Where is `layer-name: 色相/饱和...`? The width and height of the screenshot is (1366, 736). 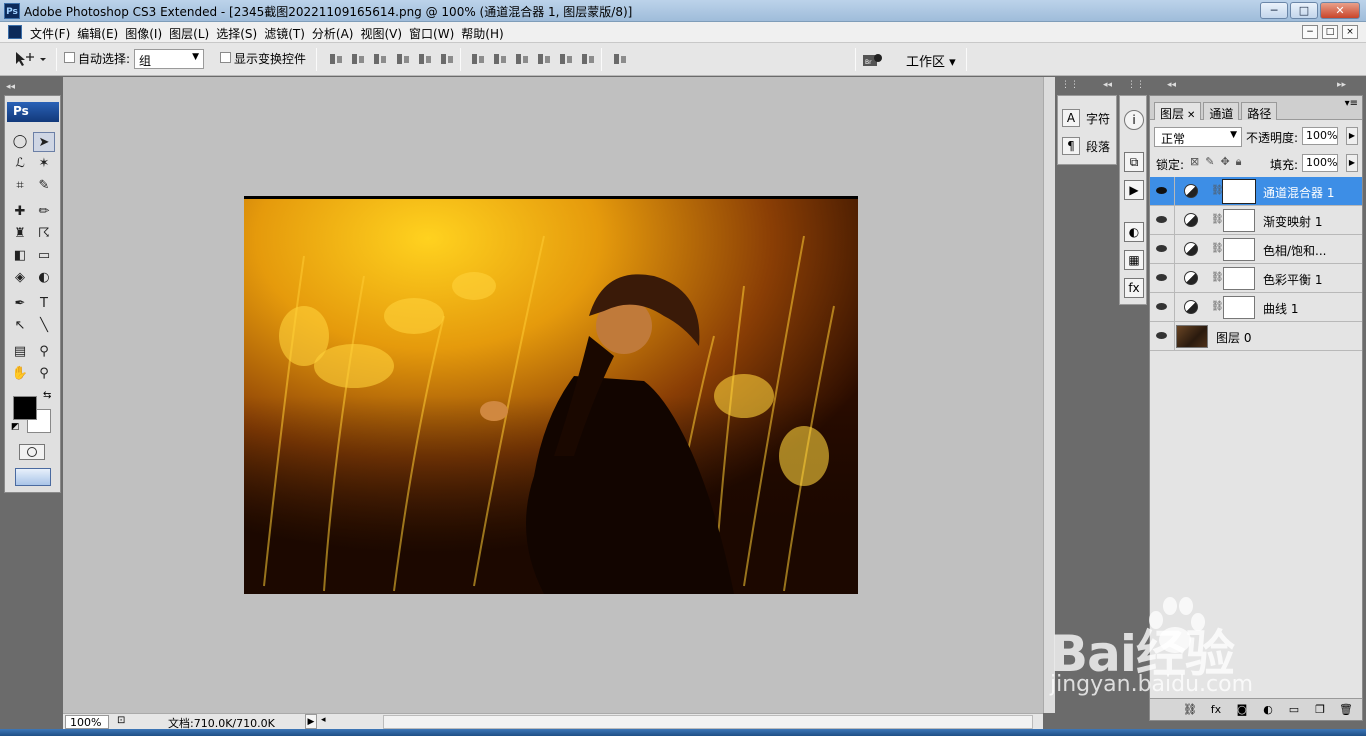
layer-name: 色相/饱和... is located at coordinates (1295, 250).